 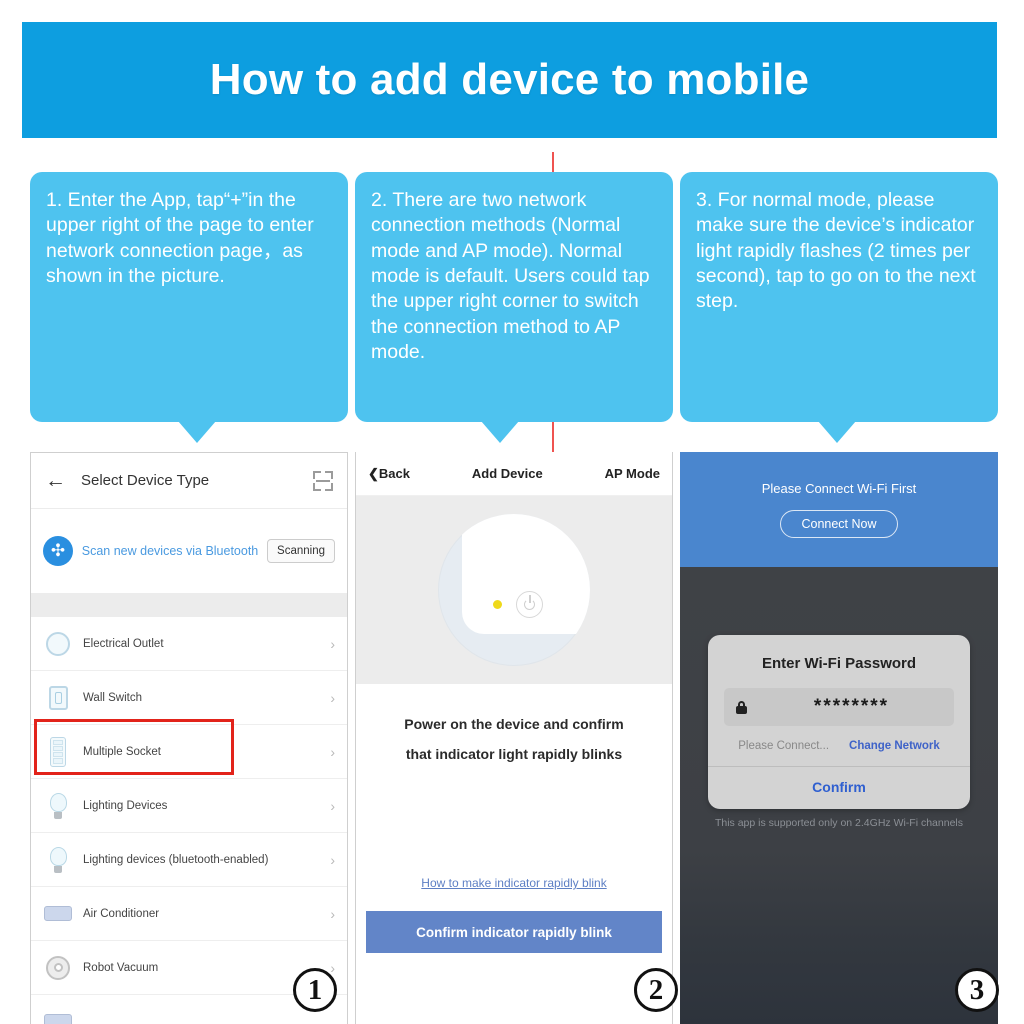 I want to click on power-button-icon, so click(x=529, y=604).